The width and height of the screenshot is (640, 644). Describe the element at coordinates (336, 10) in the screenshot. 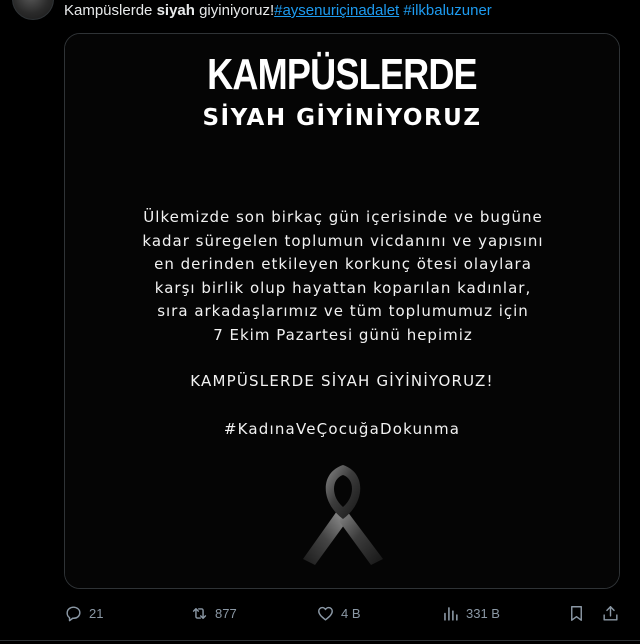

I see `hashtag-link: #aysenuriçinadalet` at that location.